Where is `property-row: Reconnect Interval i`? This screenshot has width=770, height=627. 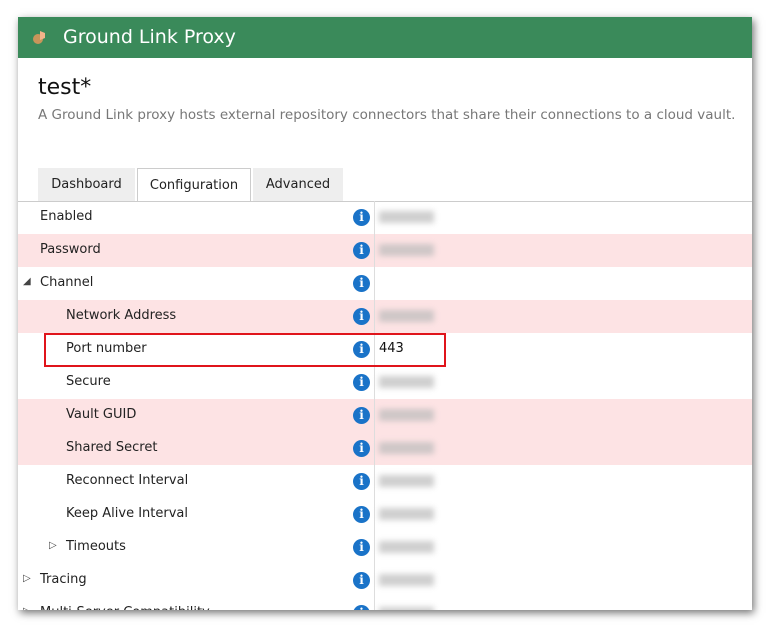
property-row: Reconnect Interval i is located at coordinates (385, 481).